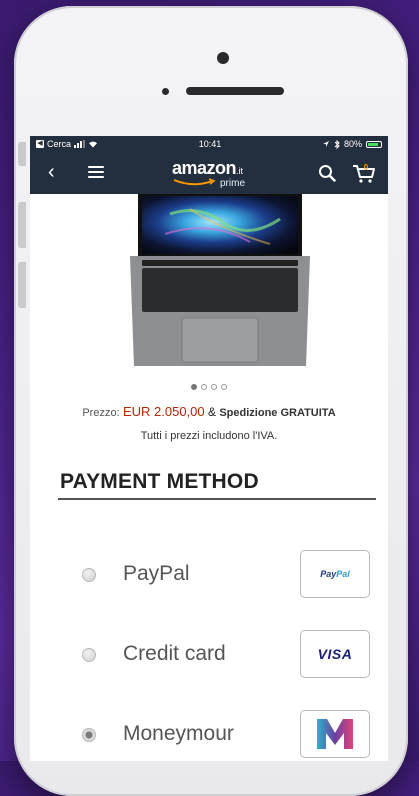 This screenshot has height=796, width=419. Describe the element at coordinates (223, 58) in the screenshot. I see `proximity-sensor` at that location.